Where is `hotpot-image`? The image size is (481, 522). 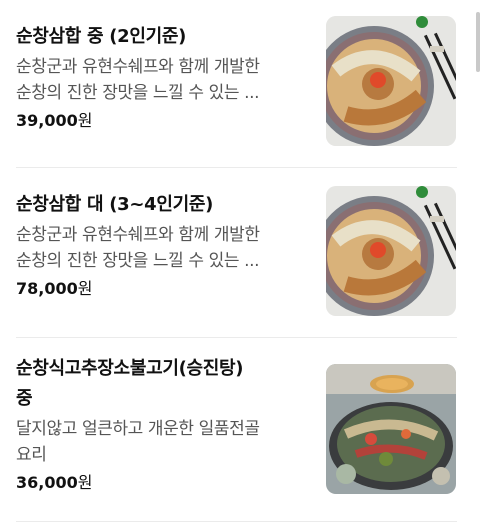
hotpot-image is located at coordinates (391, 429).